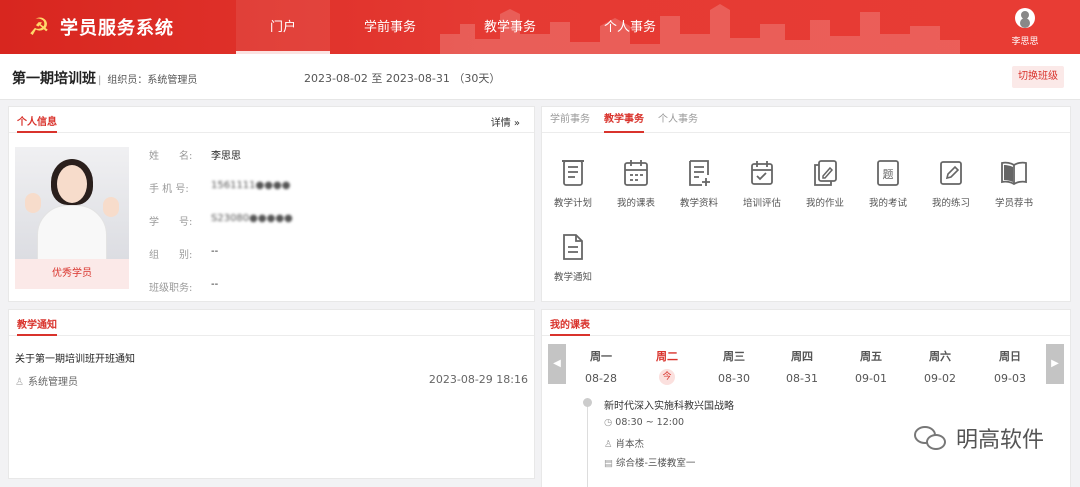  I want to click on notice-item-time: 2023-08-29 18:16, so click(478, 379).